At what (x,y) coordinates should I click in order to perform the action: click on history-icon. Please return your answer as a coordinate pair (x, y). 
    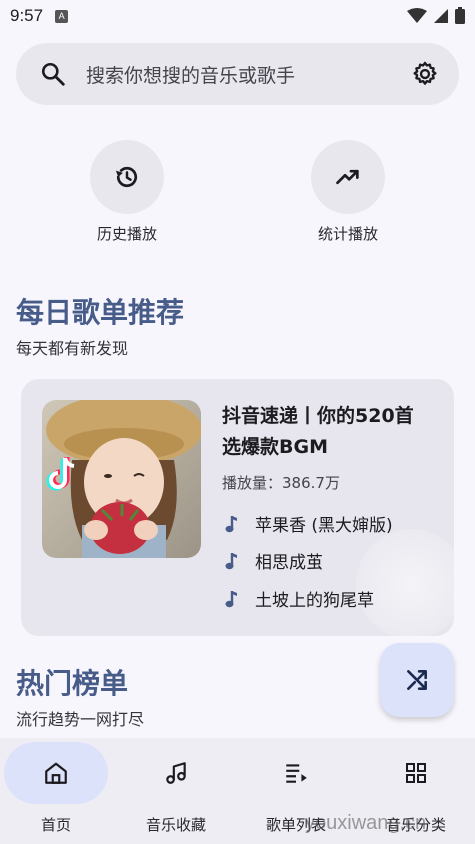
    Looking at the image, I should click on (126, 177).